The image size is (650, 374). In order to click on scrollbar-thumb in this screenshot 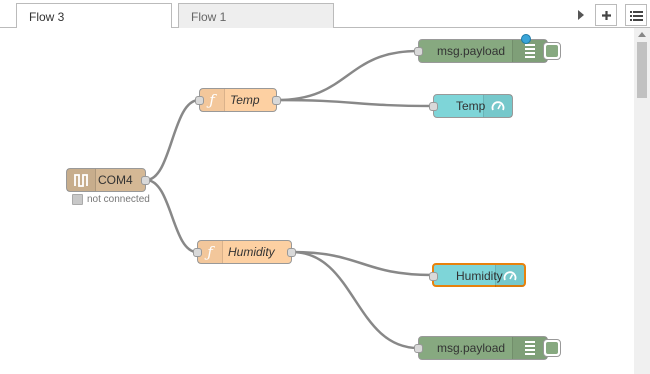, I will do `click(642, 70)`.